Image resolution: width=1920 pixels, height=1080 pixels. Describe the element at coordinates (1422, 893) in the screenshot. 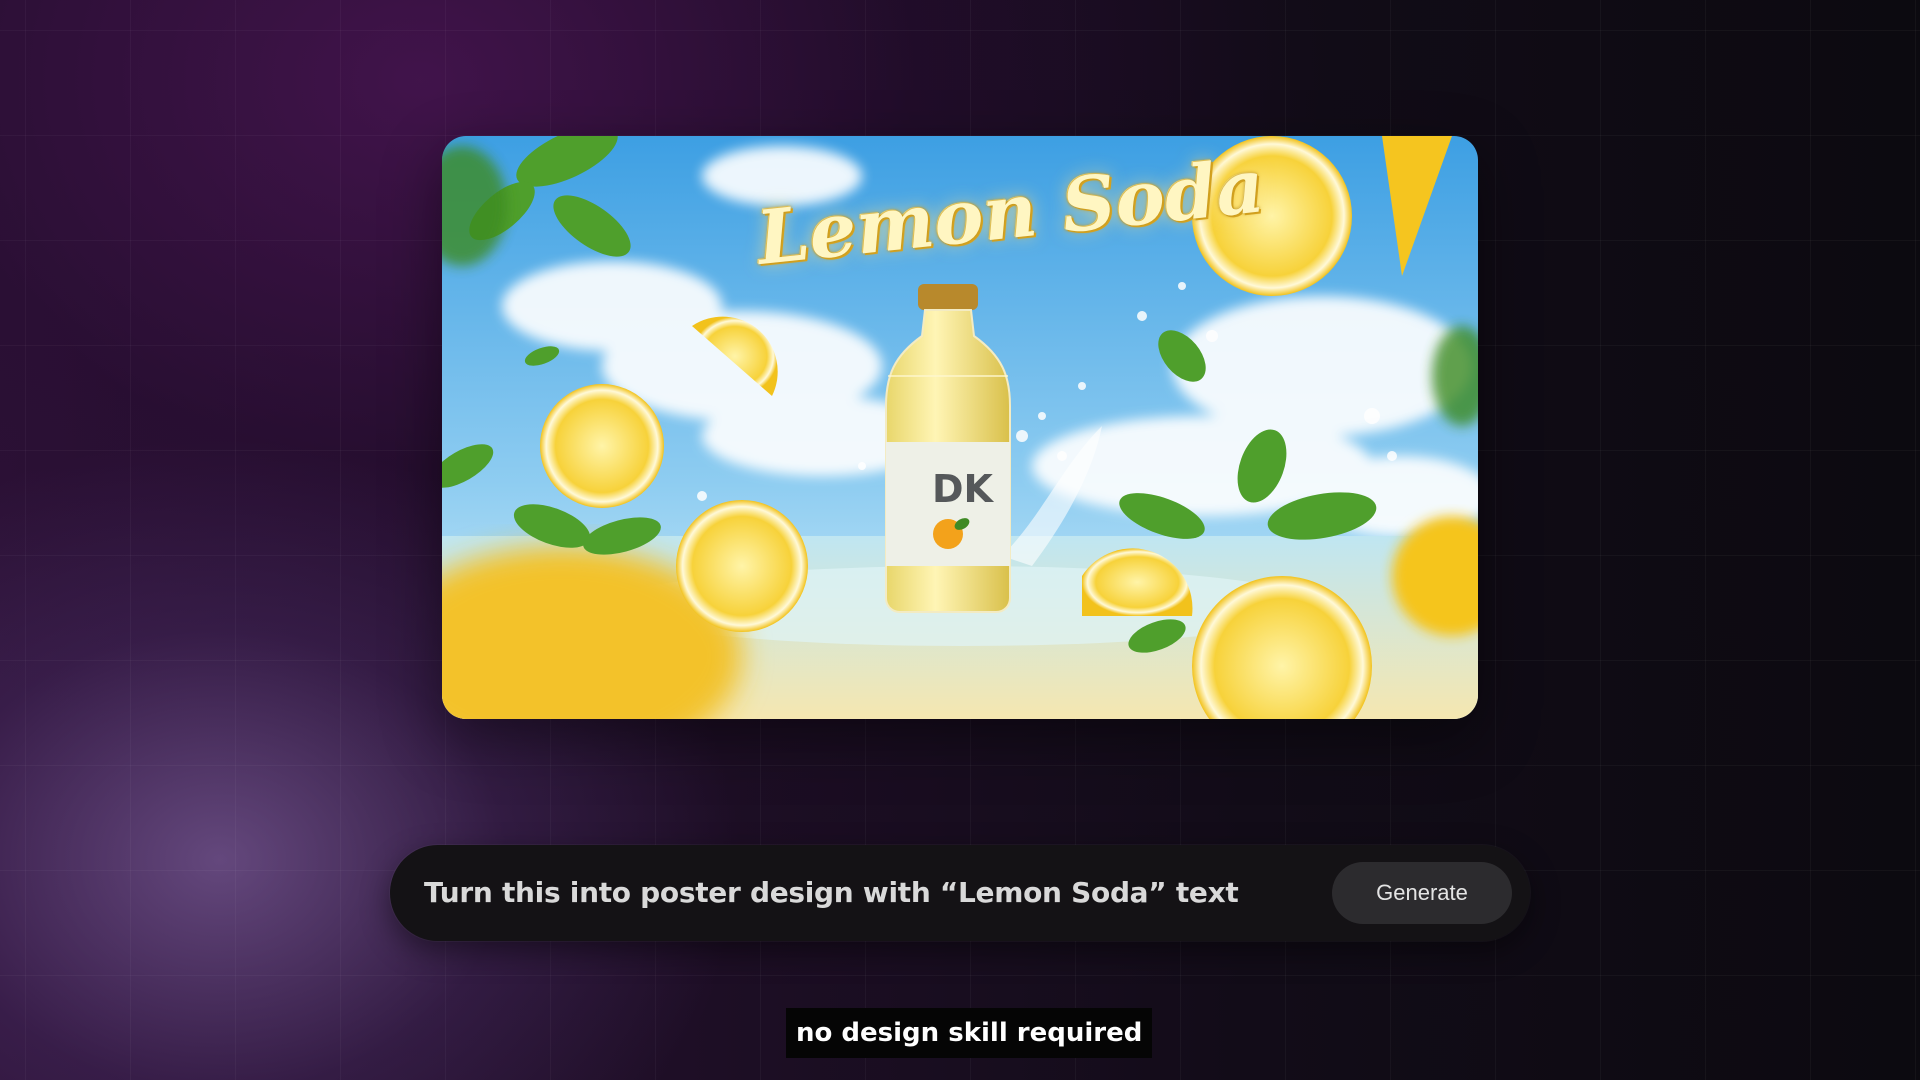

I see `generate-button: Generate` at that location.